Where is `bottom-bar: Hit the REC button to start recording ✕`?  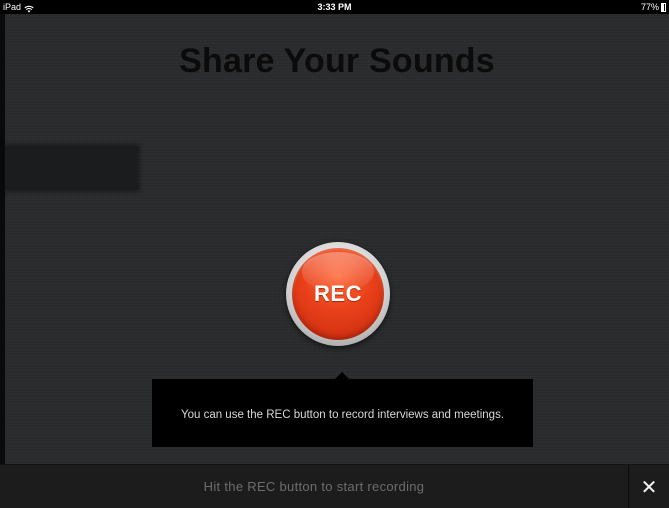 bottom-bar: Hit the REC button to start recording ✕ is located at coordinates (334, 486).